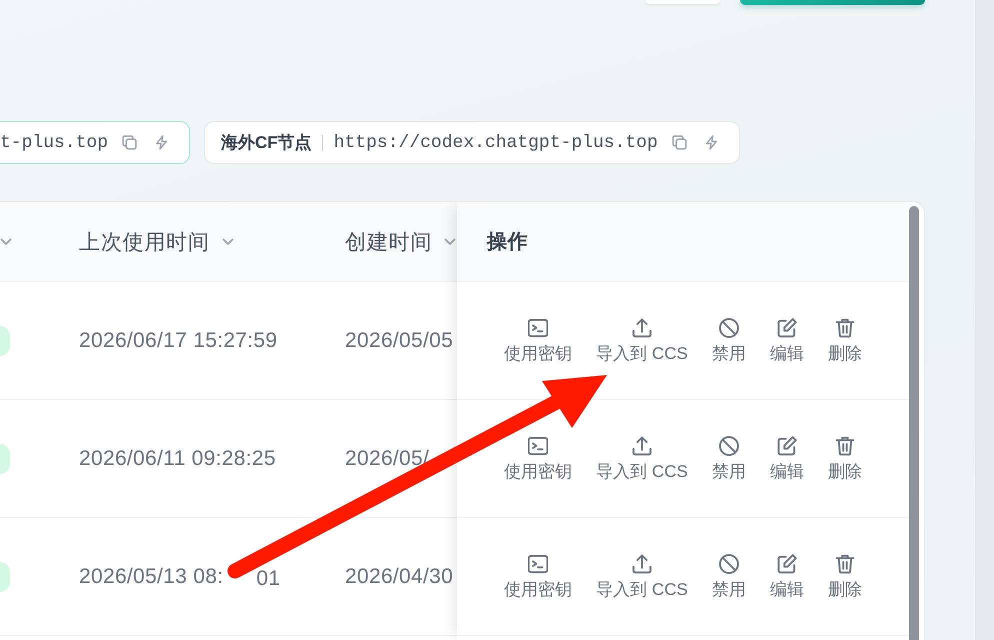 The image size is (994, 640). Describe the element at coordinates (832, 2) in the screenshot. I see `primary-button` at that location.